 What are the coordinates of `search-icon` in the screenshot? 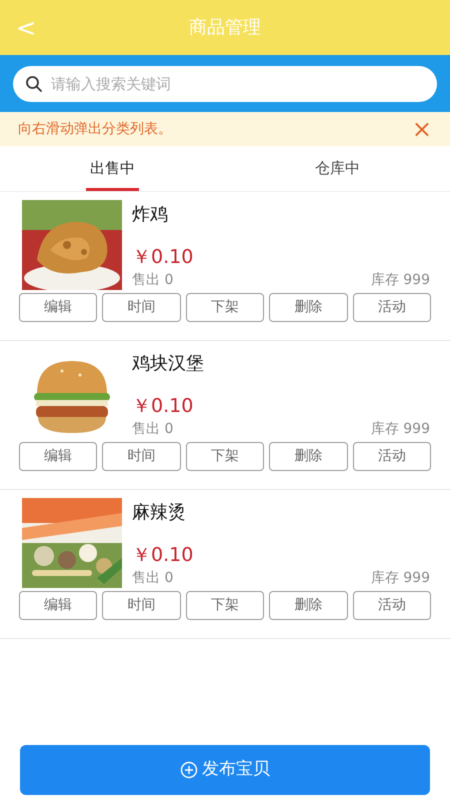 It's located at (34, 83).